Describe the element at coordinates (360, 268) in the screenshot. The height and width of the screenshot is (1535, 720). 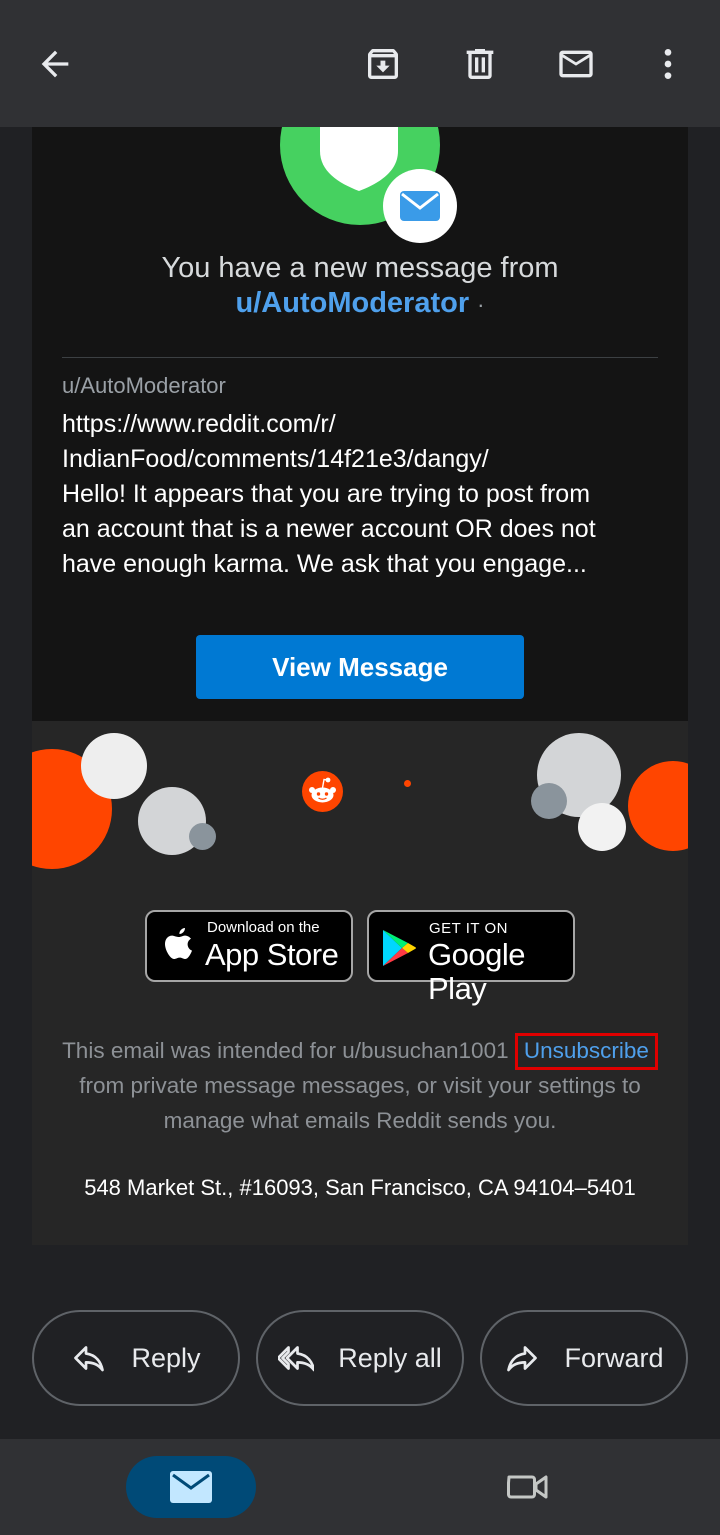
I see `headline-text: You have a new message from` at that location.